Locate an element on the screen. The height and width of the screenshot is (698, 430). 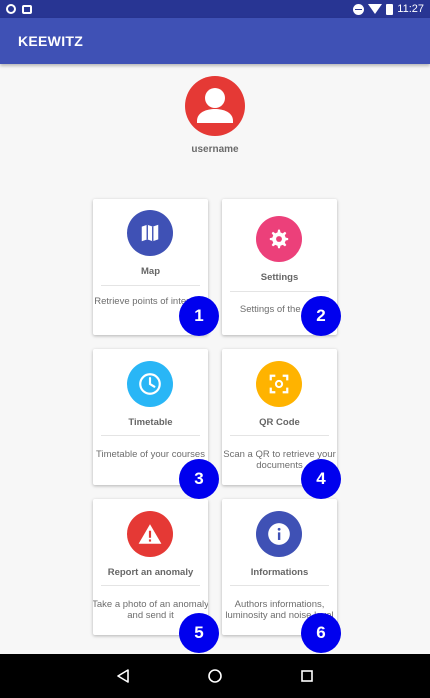
status-bar: 11:27 is located at coordinates (215, 9).